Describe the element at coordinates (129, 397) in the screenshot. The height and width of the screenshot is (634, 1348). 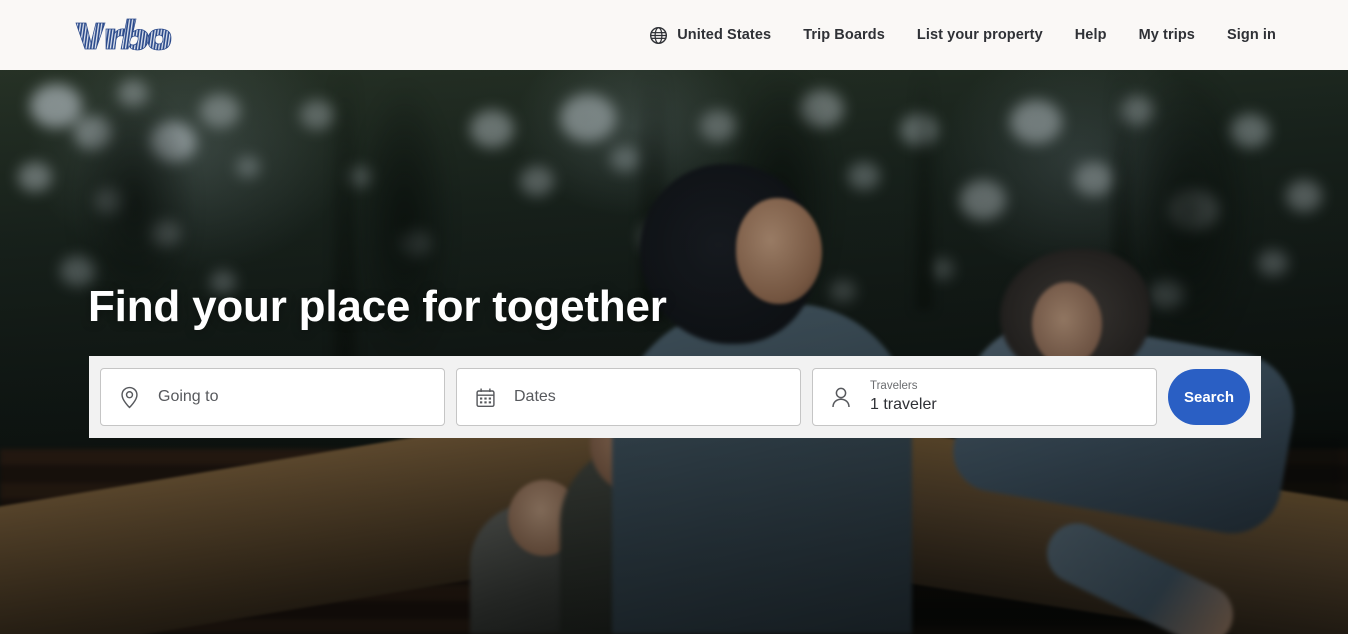
I see `map-pin-icon` at that location.